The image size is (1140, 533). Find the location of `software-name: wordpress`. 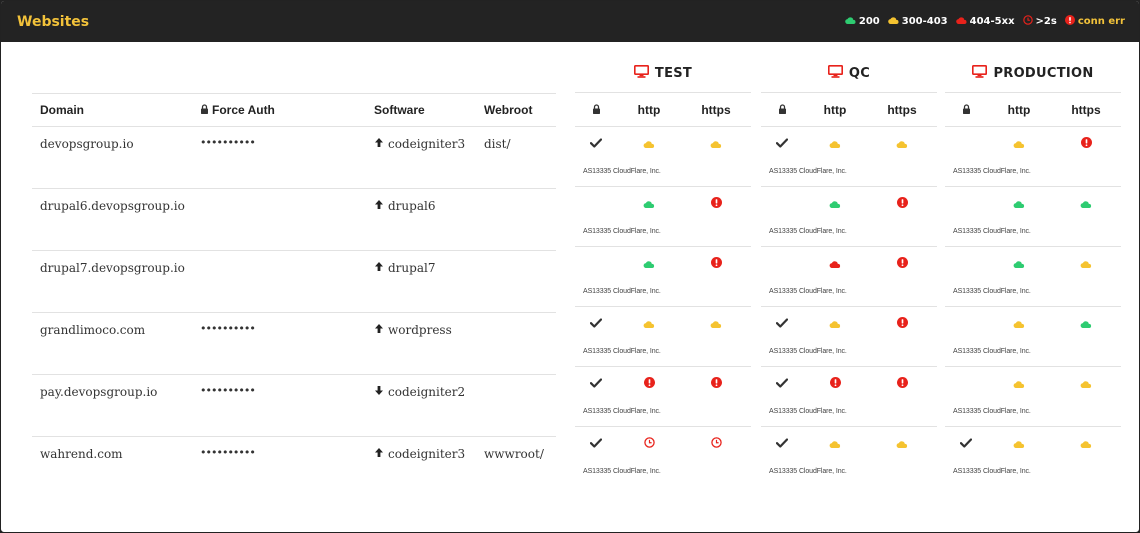

software-name: wordpress is located at coordinates (420, 330).